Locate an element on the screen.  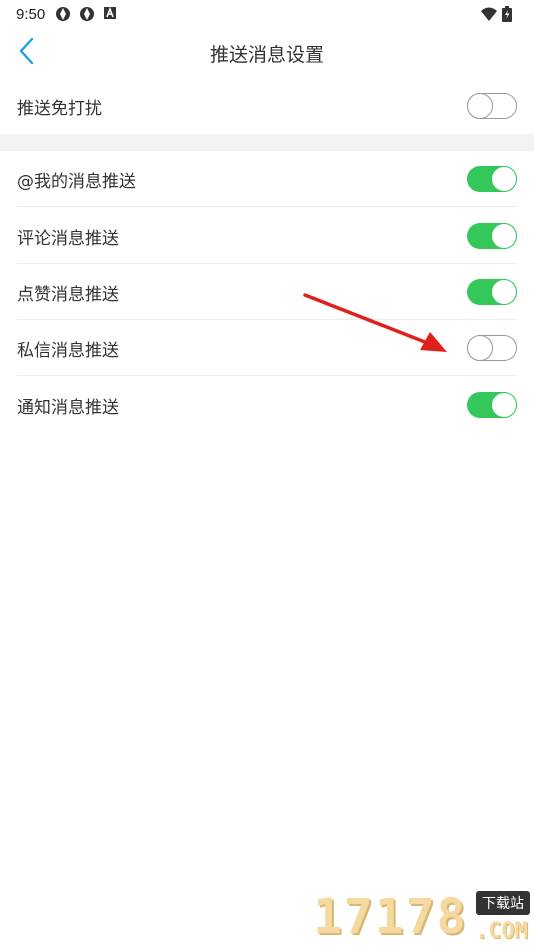
back-button is located at coordinates (27, 53).